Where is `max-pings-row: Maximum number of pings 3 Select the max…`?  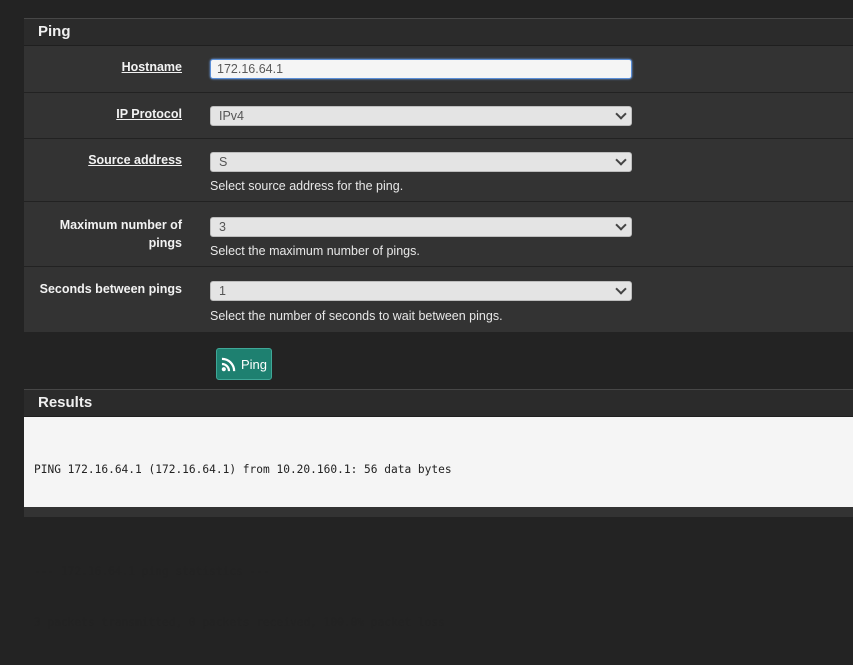
max-pings-row: Maximum number of pings 3 Select the max… is located at coordinates (438, 234).